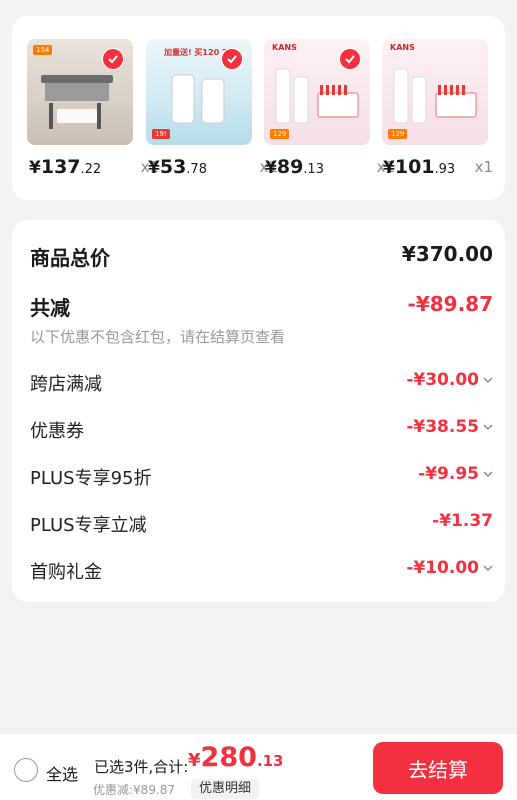 Image resolution: width=517 pixels, height=800 pixels. I want to click on discount-row-cross-store: 跨店满减 -¥30.00, so click(261, 383).